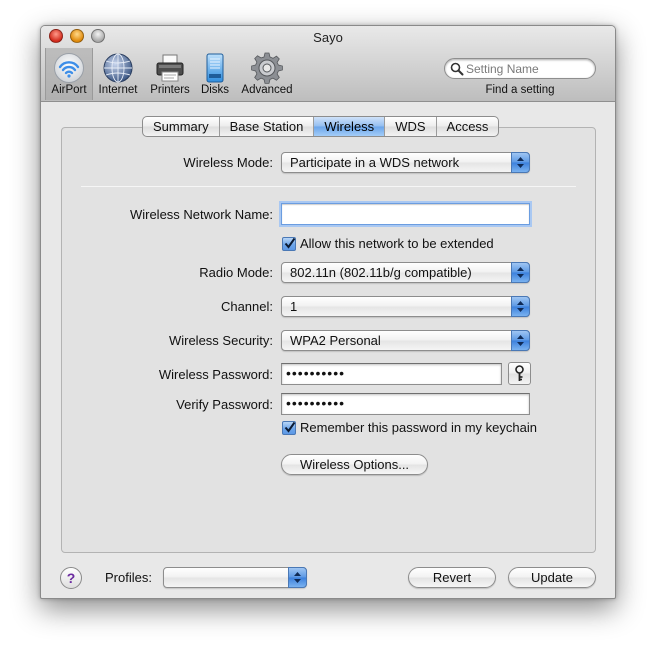 This screenshot has height=653, width=655. Describe the element at coordinates (118, 68) in the screenshot. I see `internet-globe-icon` at that location.